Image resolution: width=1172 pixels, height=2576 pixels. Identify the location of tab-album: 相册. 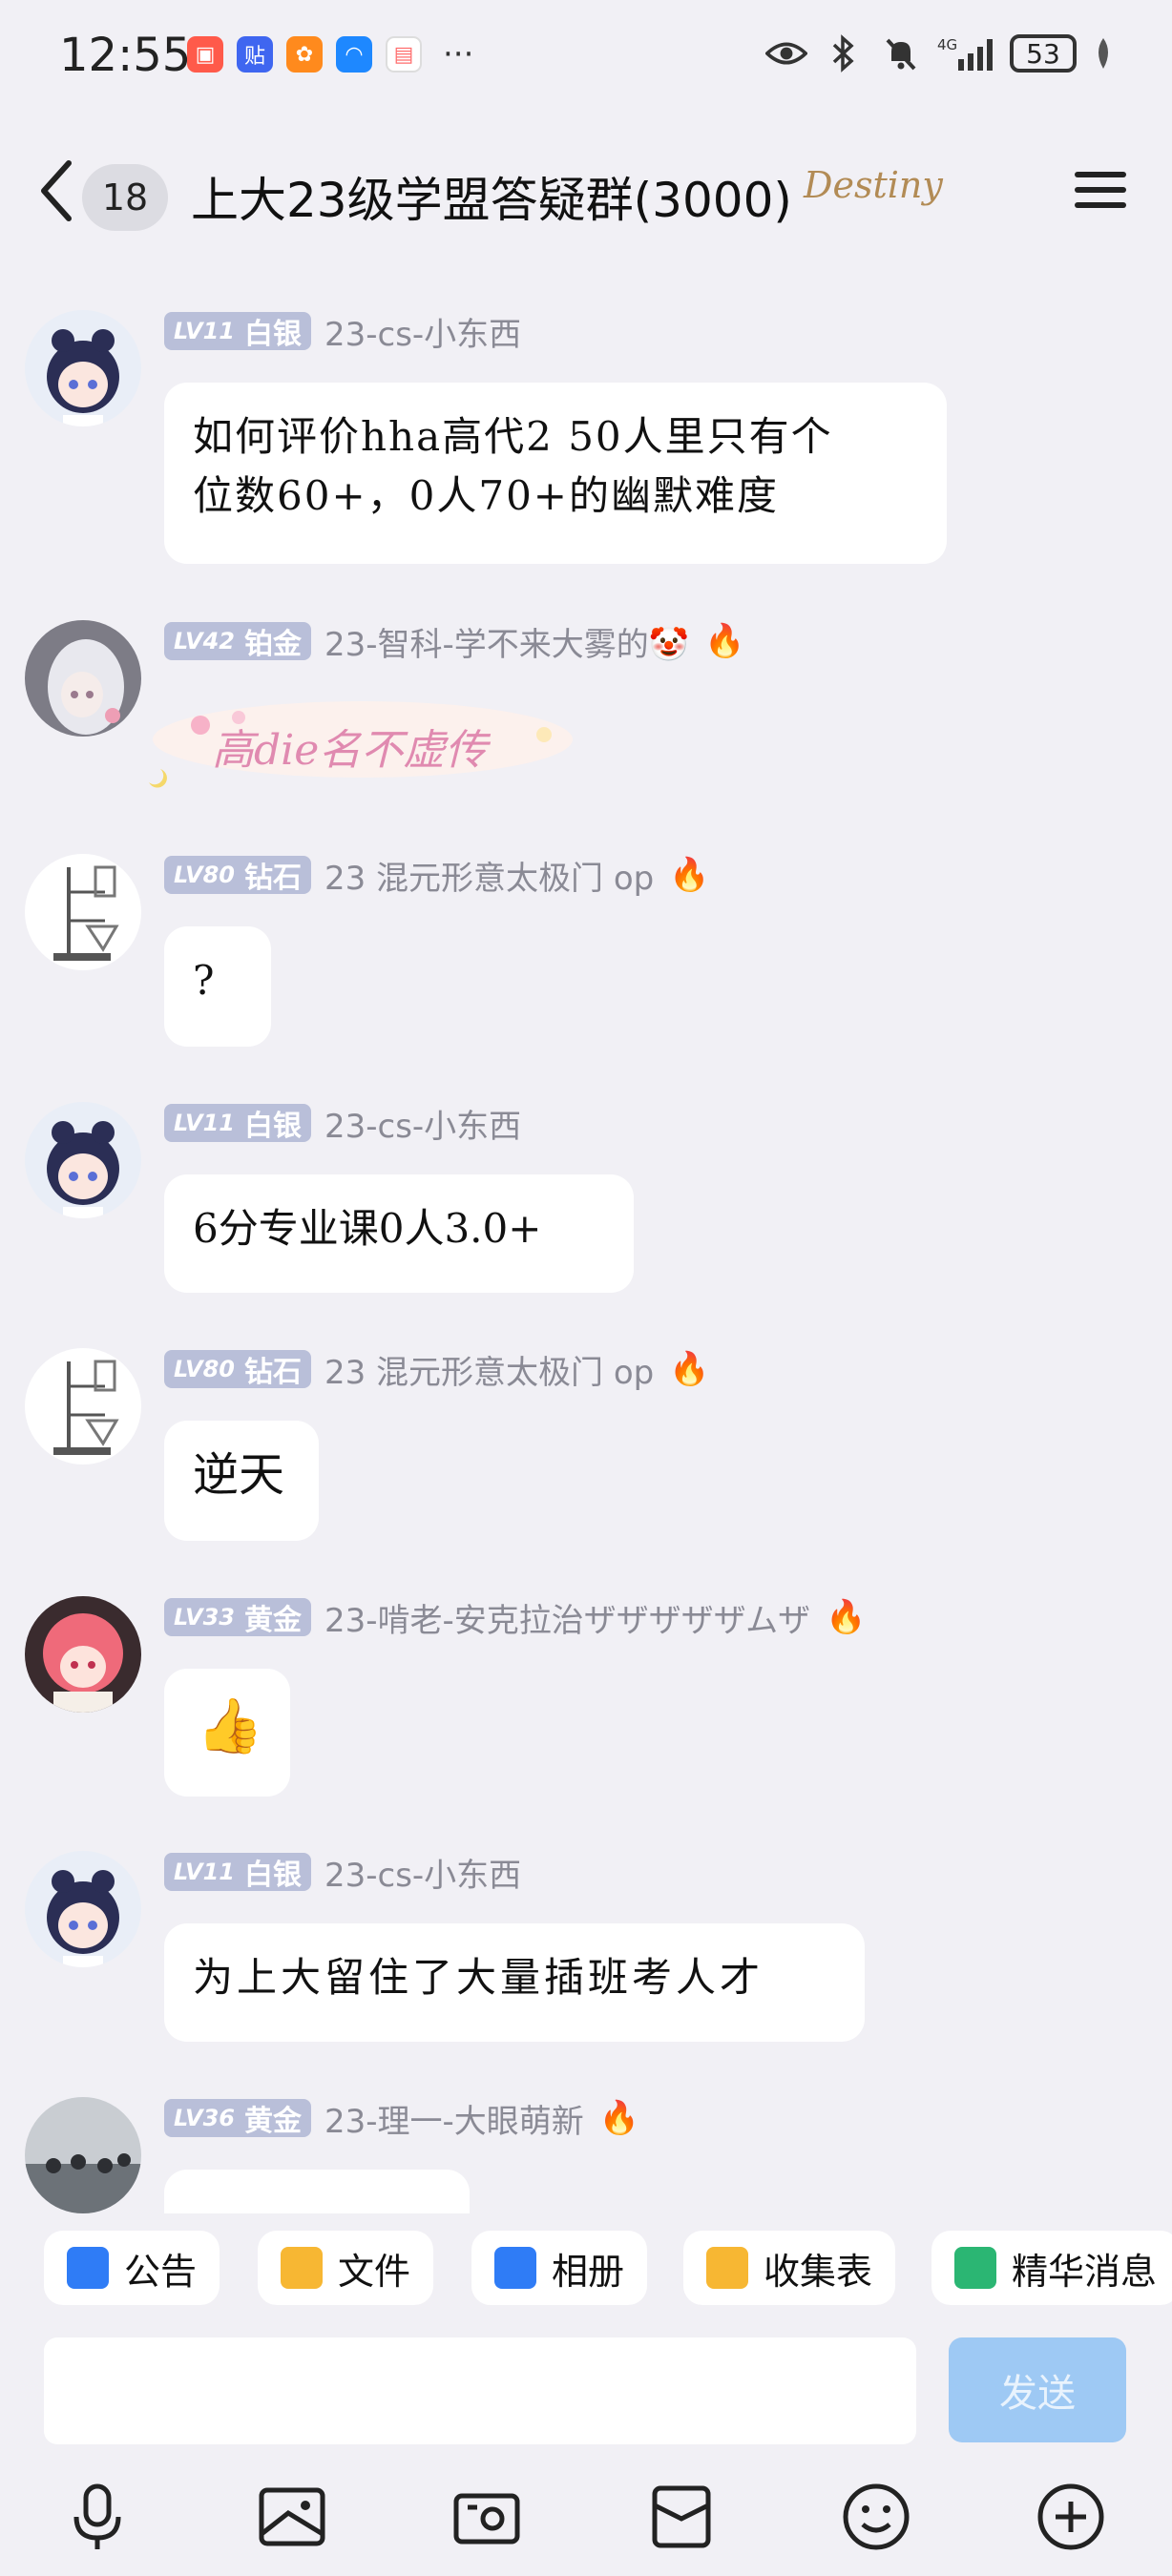
(559, 2268).